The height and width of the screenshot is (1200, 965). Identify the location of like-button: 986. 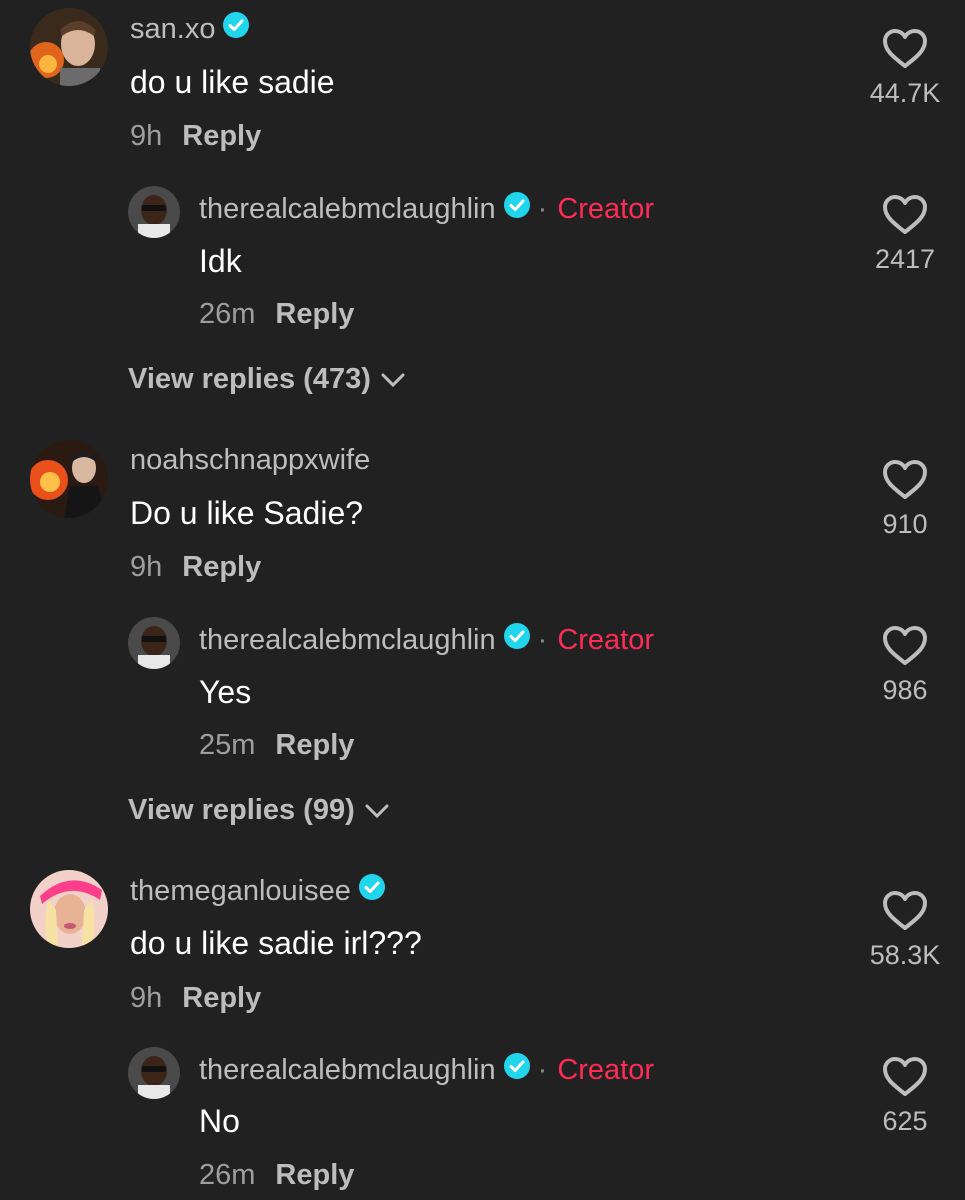
(905, 665).